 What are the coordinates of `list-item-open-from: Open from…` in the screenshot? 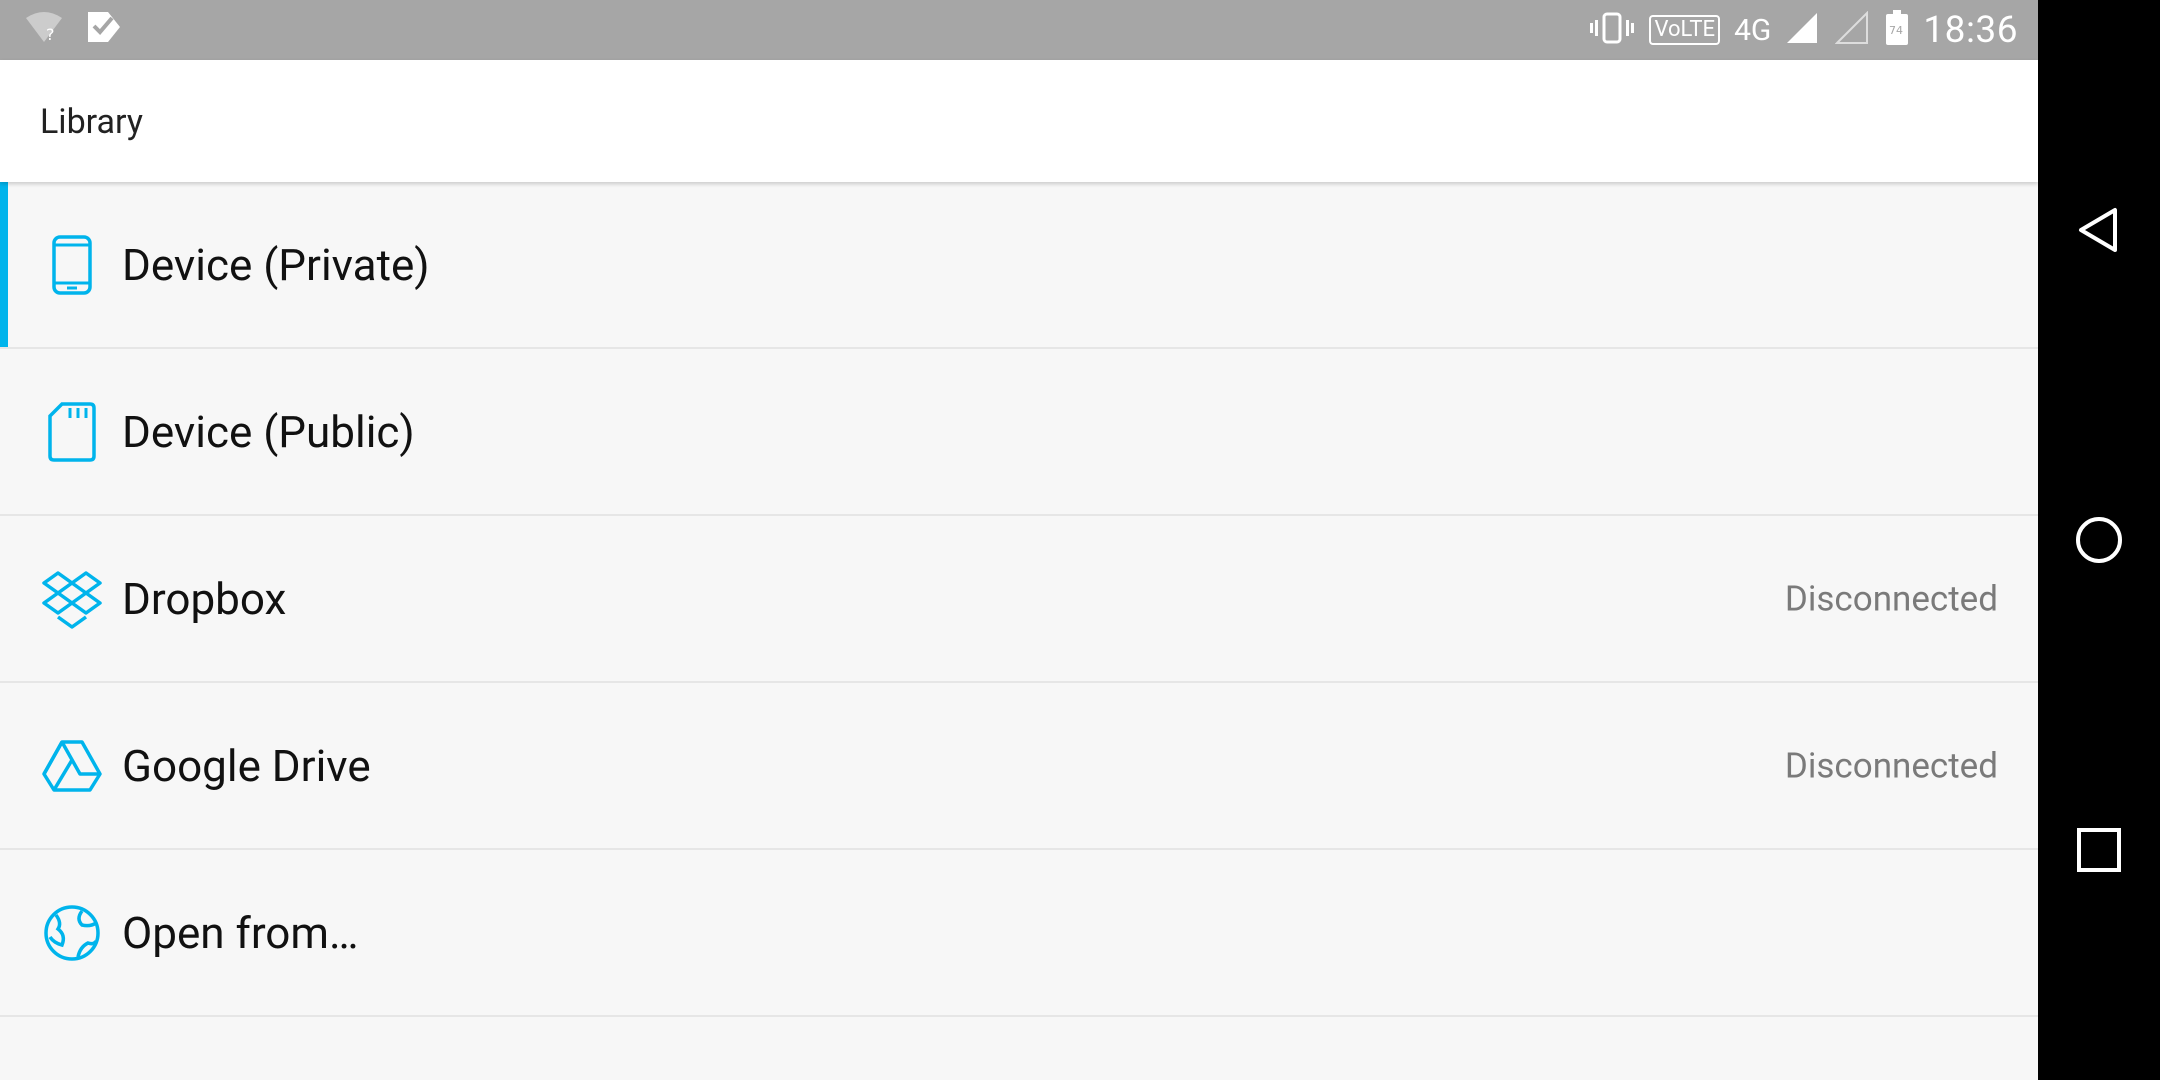 It's located at (1019, 933).